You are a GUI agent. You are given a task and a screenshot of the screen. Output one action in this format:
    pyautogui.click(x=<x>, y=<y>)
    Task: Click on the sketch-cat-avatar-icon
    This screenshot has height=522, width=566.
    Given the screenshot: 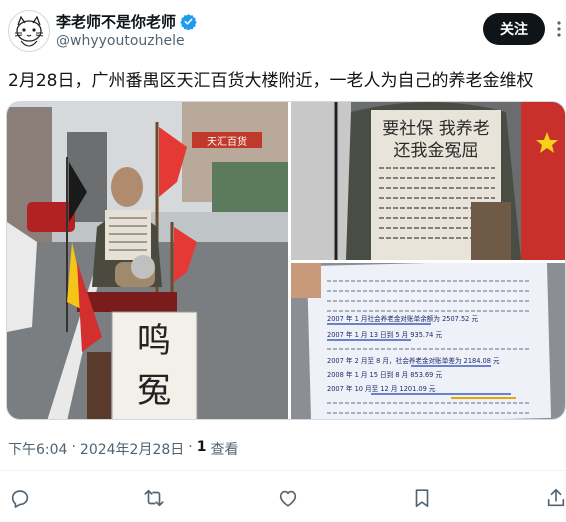 What is the action you would take?
    pyautogui.click(x=29, y=31)
    